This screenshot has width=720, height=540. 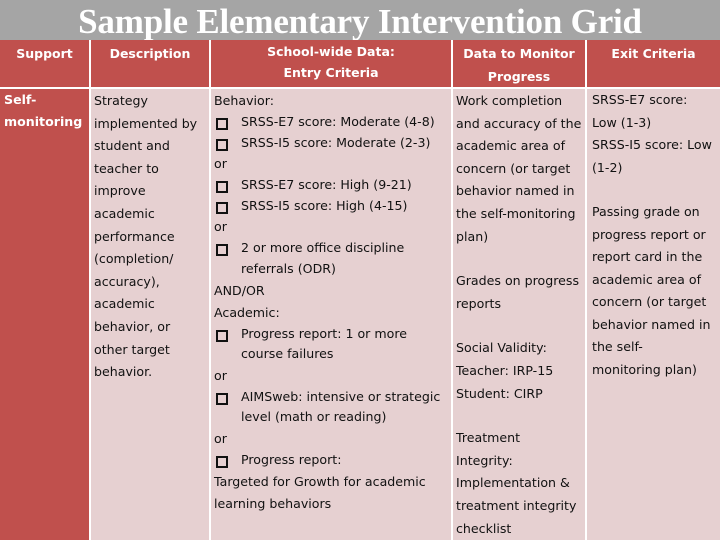 I want to click on monitor-line: and accuracy of the, so click(x=519, y=123).